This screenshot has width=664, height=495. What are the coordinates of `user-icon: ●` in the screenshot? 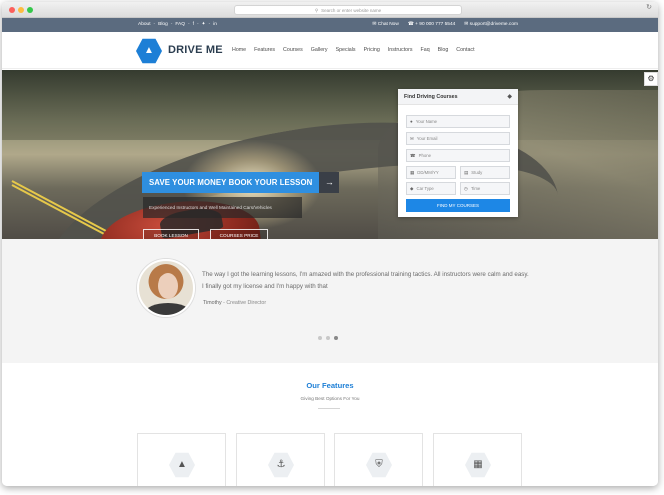 It's located at (411, 121).